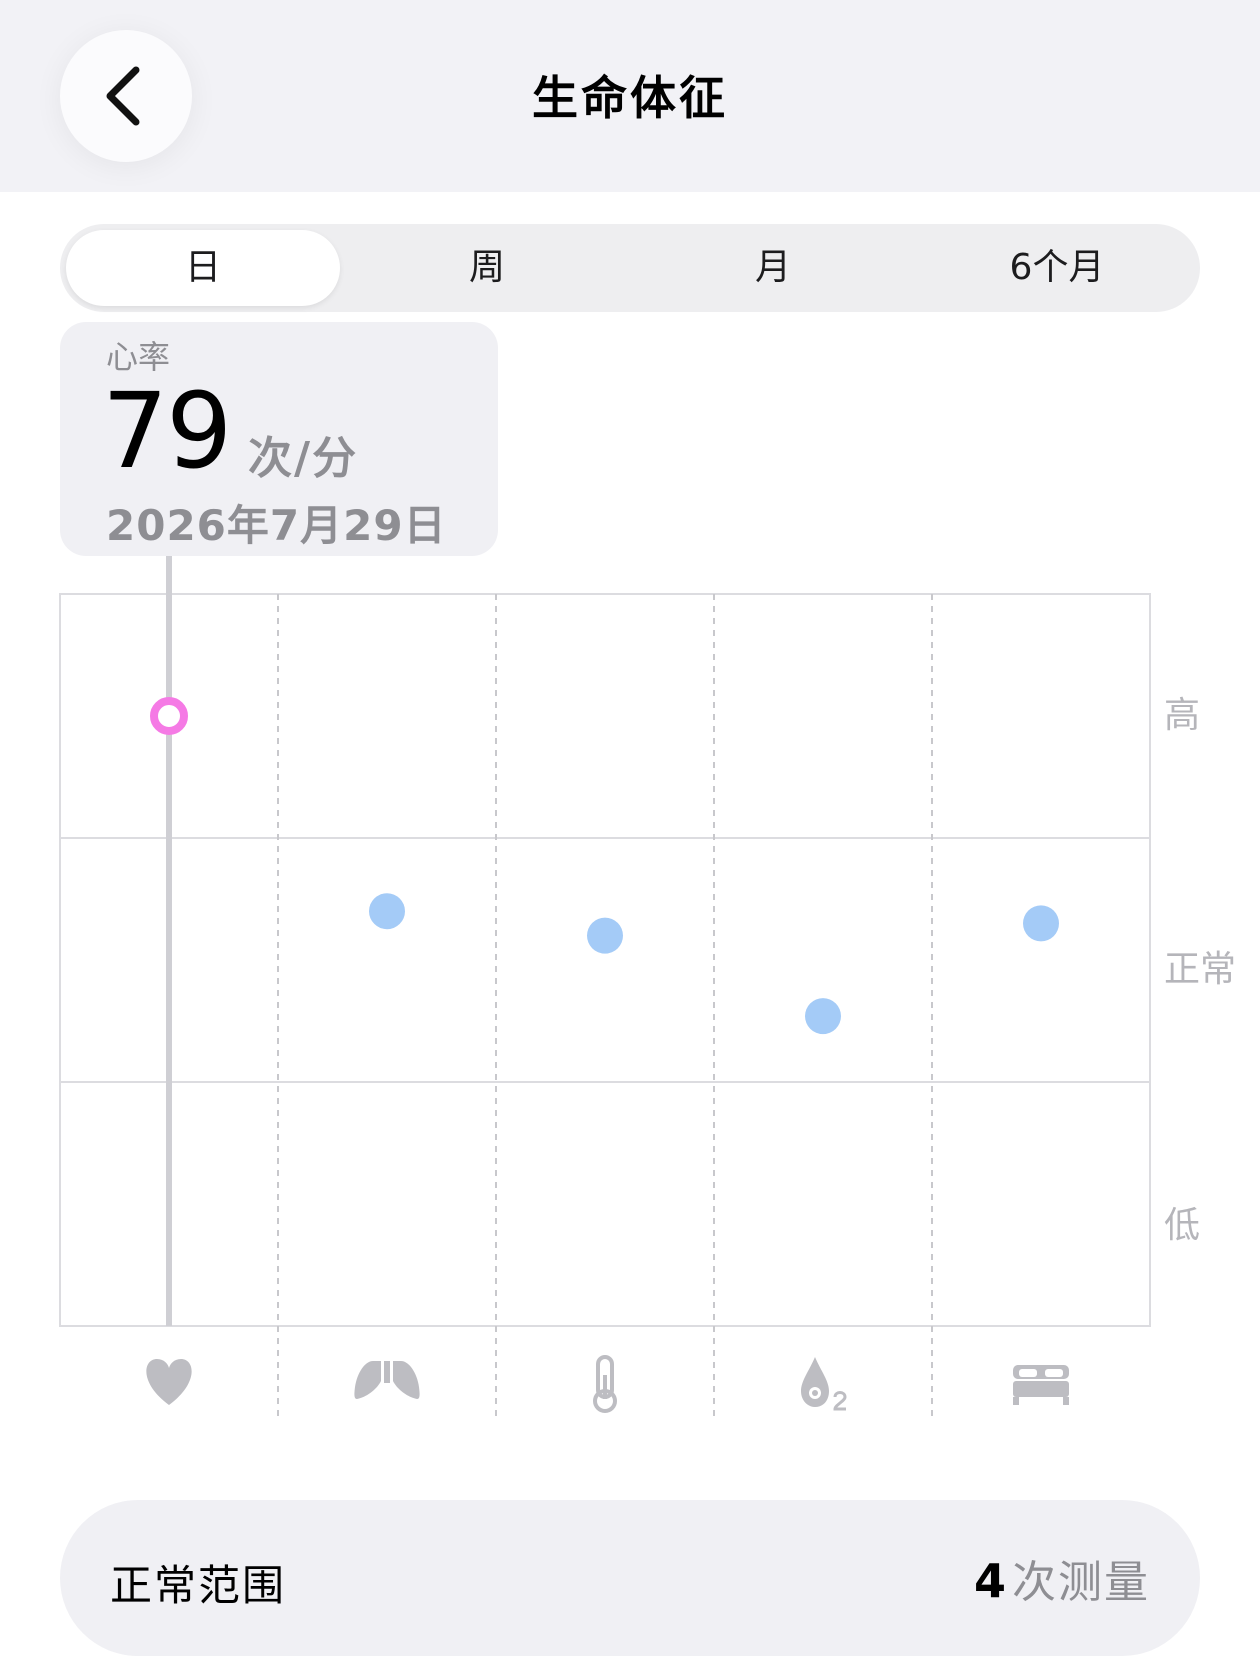 This screenshot has width=1260, height=1677. What do you see at coordinates (387, 1372) in the screenshot?
I see `trachea` at bounding box center [387, 1372].